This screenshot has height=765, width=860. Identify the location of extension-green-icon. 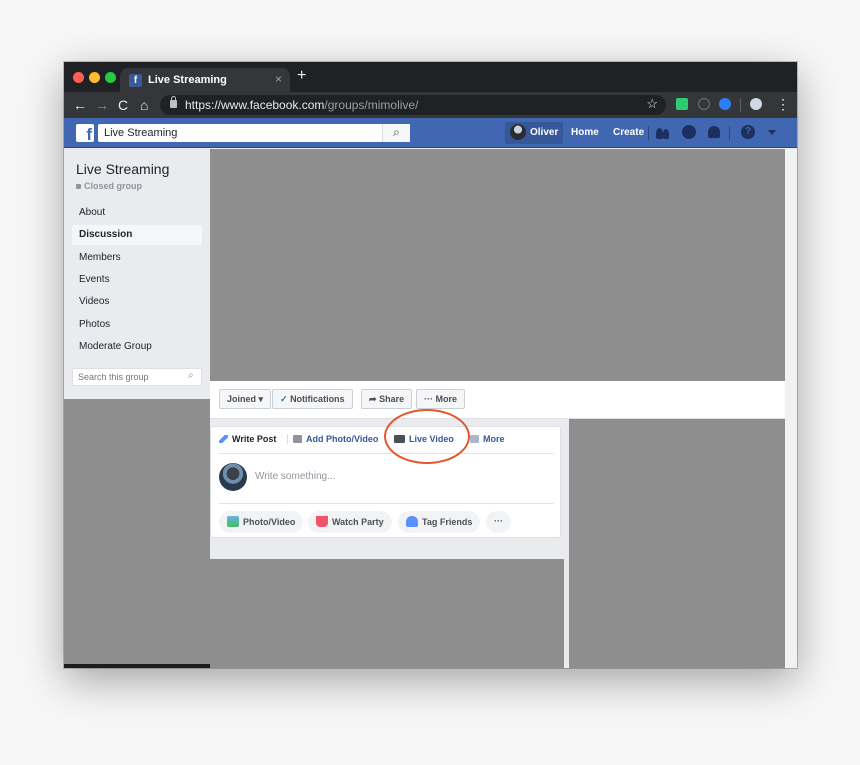
(682, 104).